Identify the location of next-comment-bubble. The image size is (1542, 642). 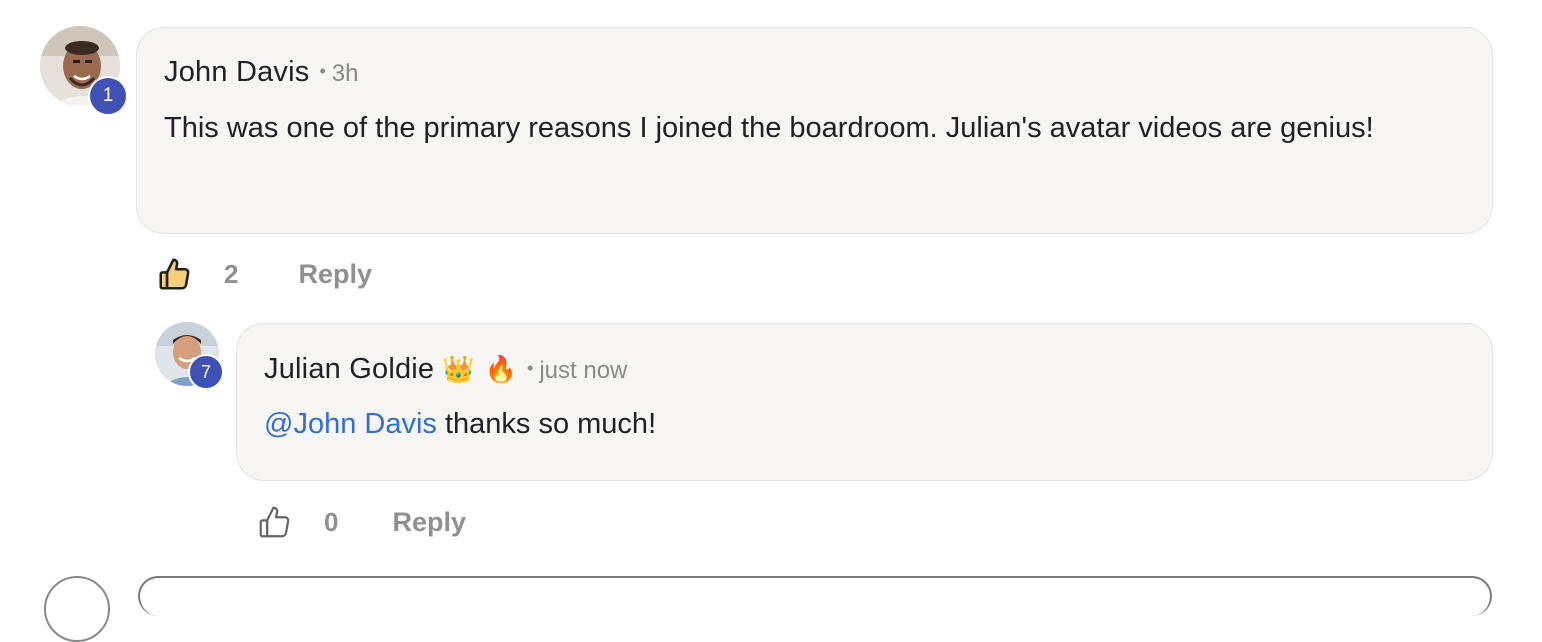
(815, 596).